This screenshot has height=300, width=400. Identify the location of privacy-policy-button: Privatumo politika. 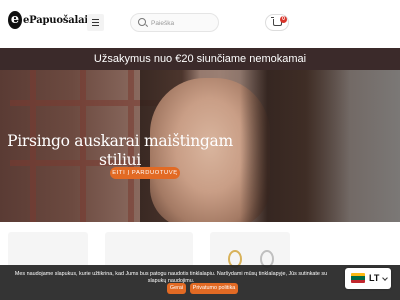
(214, 288).